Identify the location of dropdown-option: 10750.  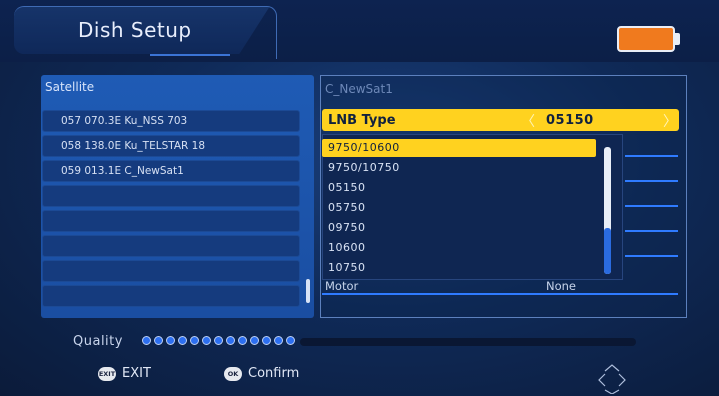
(459, 268).